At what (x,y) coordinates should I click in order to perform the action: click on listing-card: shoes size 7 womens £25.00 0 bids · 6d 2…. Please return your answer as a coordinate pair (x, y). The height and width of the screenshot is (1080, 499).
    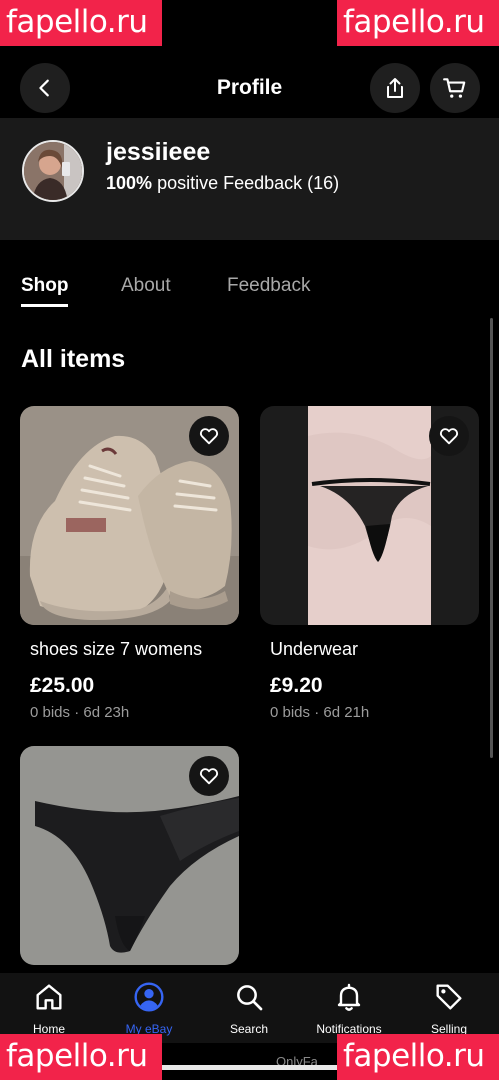
    Looking at the image, I should click on (129, 563).